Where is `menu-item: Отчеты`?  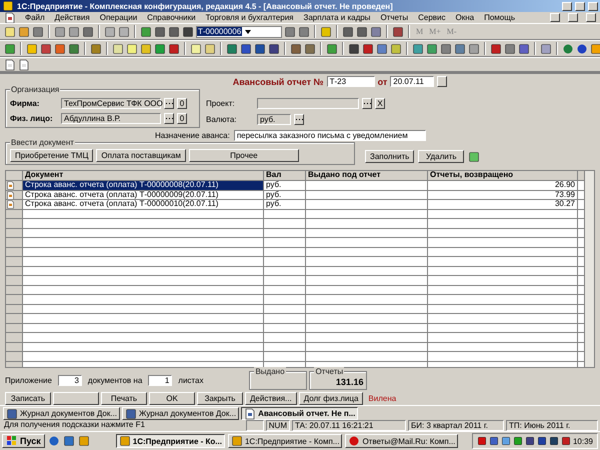
menu-item: Отчеты is located at coordinates (394, 17).